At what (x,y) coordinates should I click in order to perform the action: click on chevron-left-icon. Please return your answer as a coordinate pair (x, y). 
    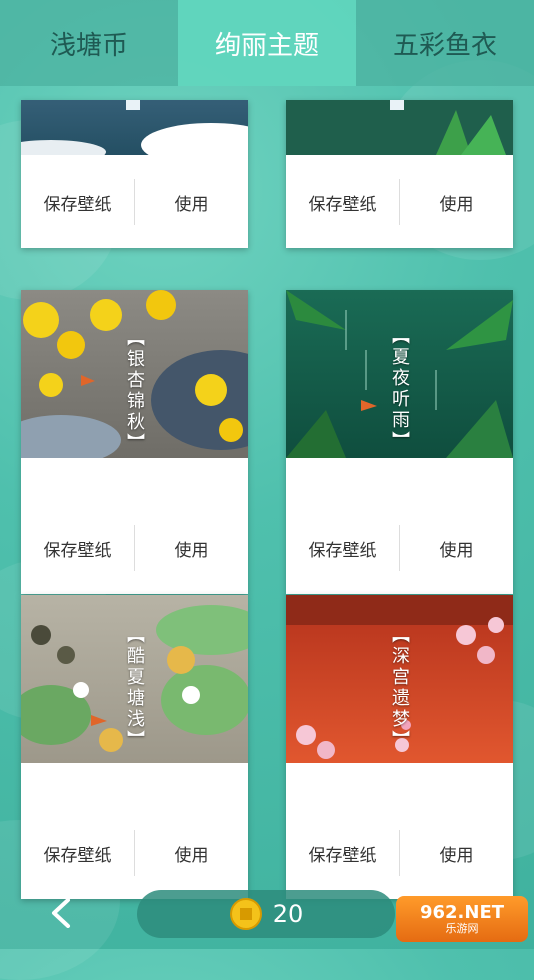
    Looking at the image, I should click on (61, 913).